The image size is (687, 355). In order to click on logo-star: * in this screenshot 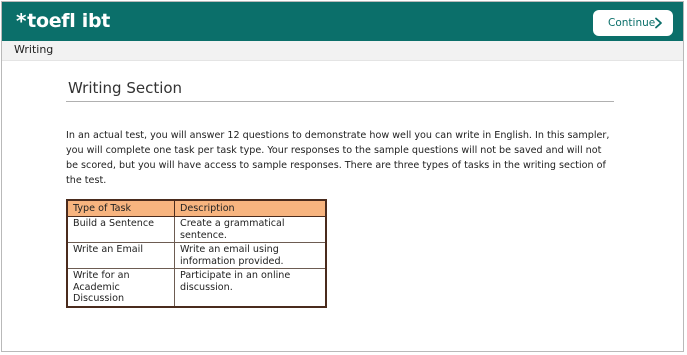, I will do `click(21, 21)`.